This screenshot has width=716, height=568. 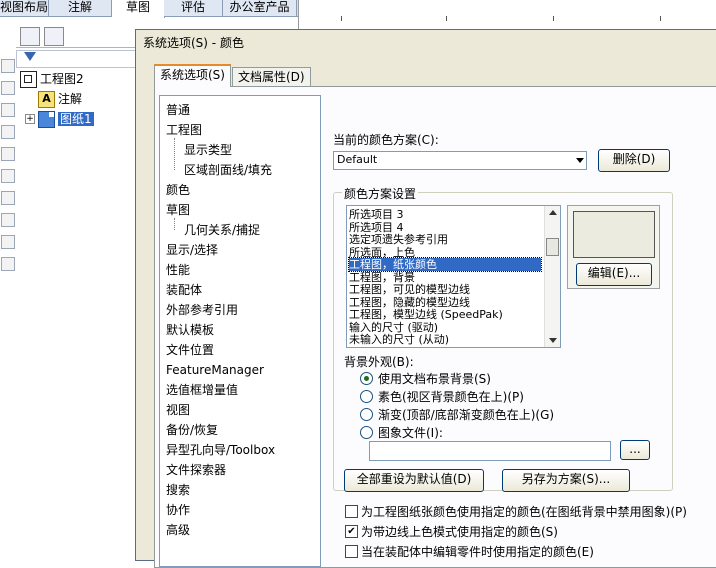 What do you see at coordinates (28, 79) in the screenshot?
I see `drawing-icon` at bounding box center [28, 79].